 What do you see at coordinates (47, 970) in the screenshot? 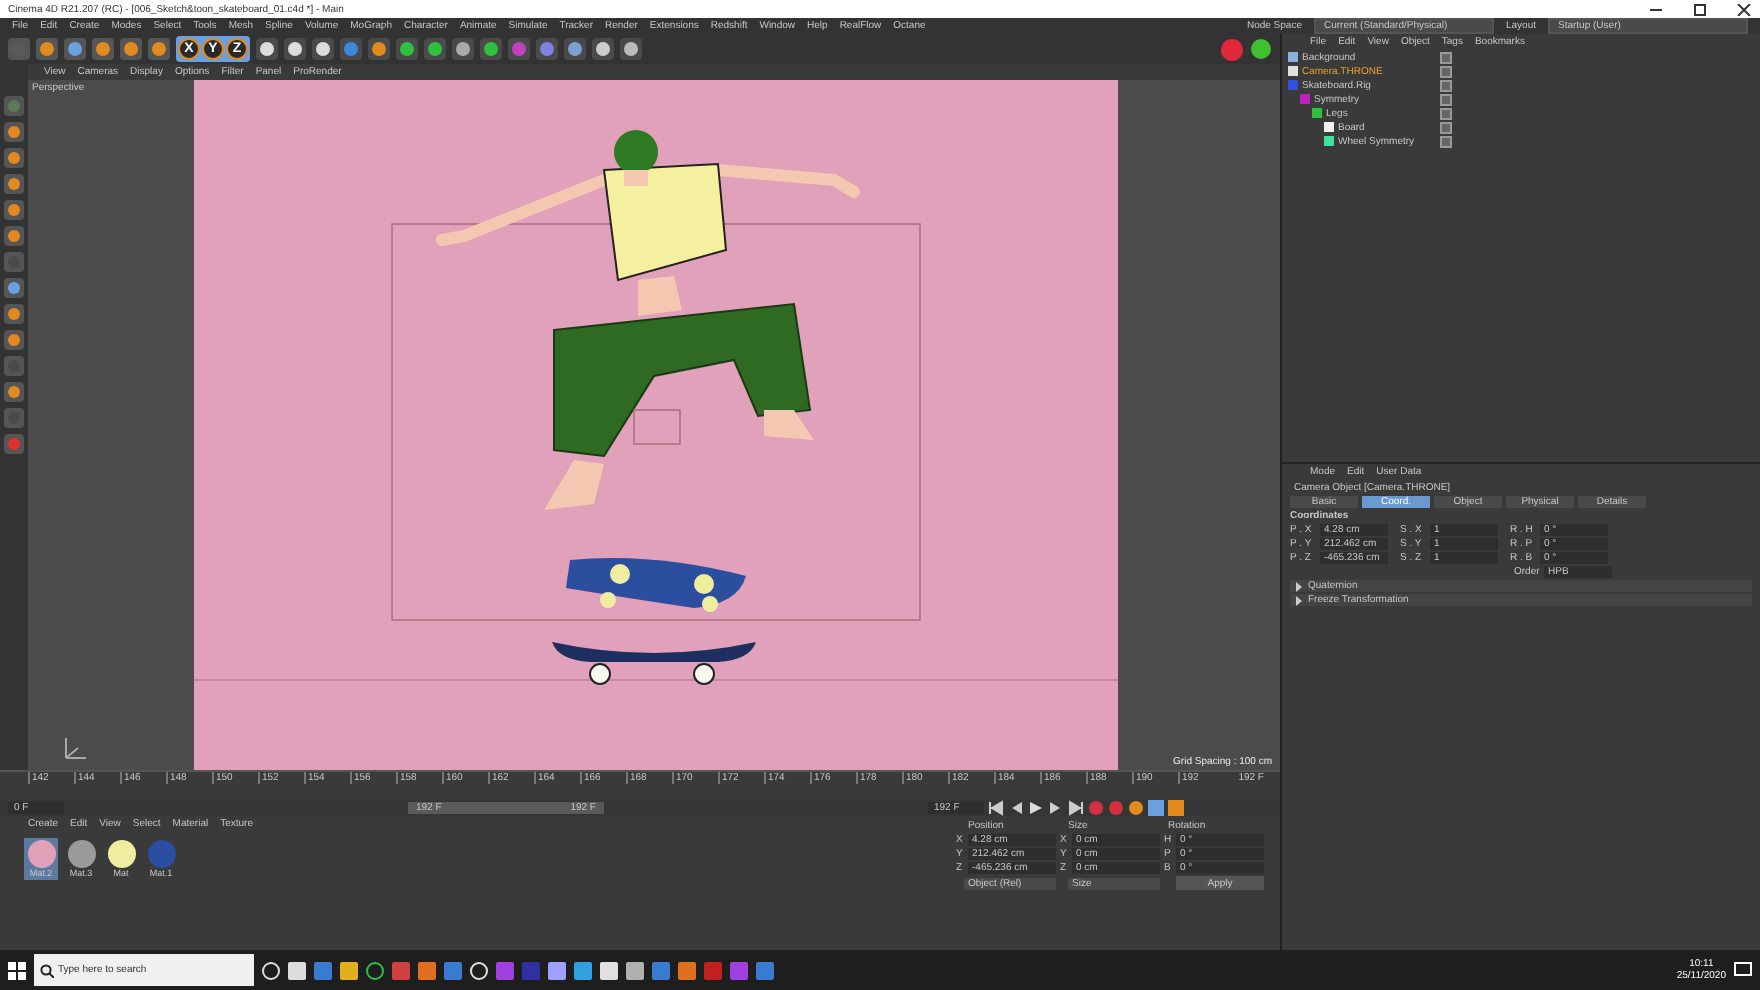
I see `search-icon` at bounding box center [47, 970].